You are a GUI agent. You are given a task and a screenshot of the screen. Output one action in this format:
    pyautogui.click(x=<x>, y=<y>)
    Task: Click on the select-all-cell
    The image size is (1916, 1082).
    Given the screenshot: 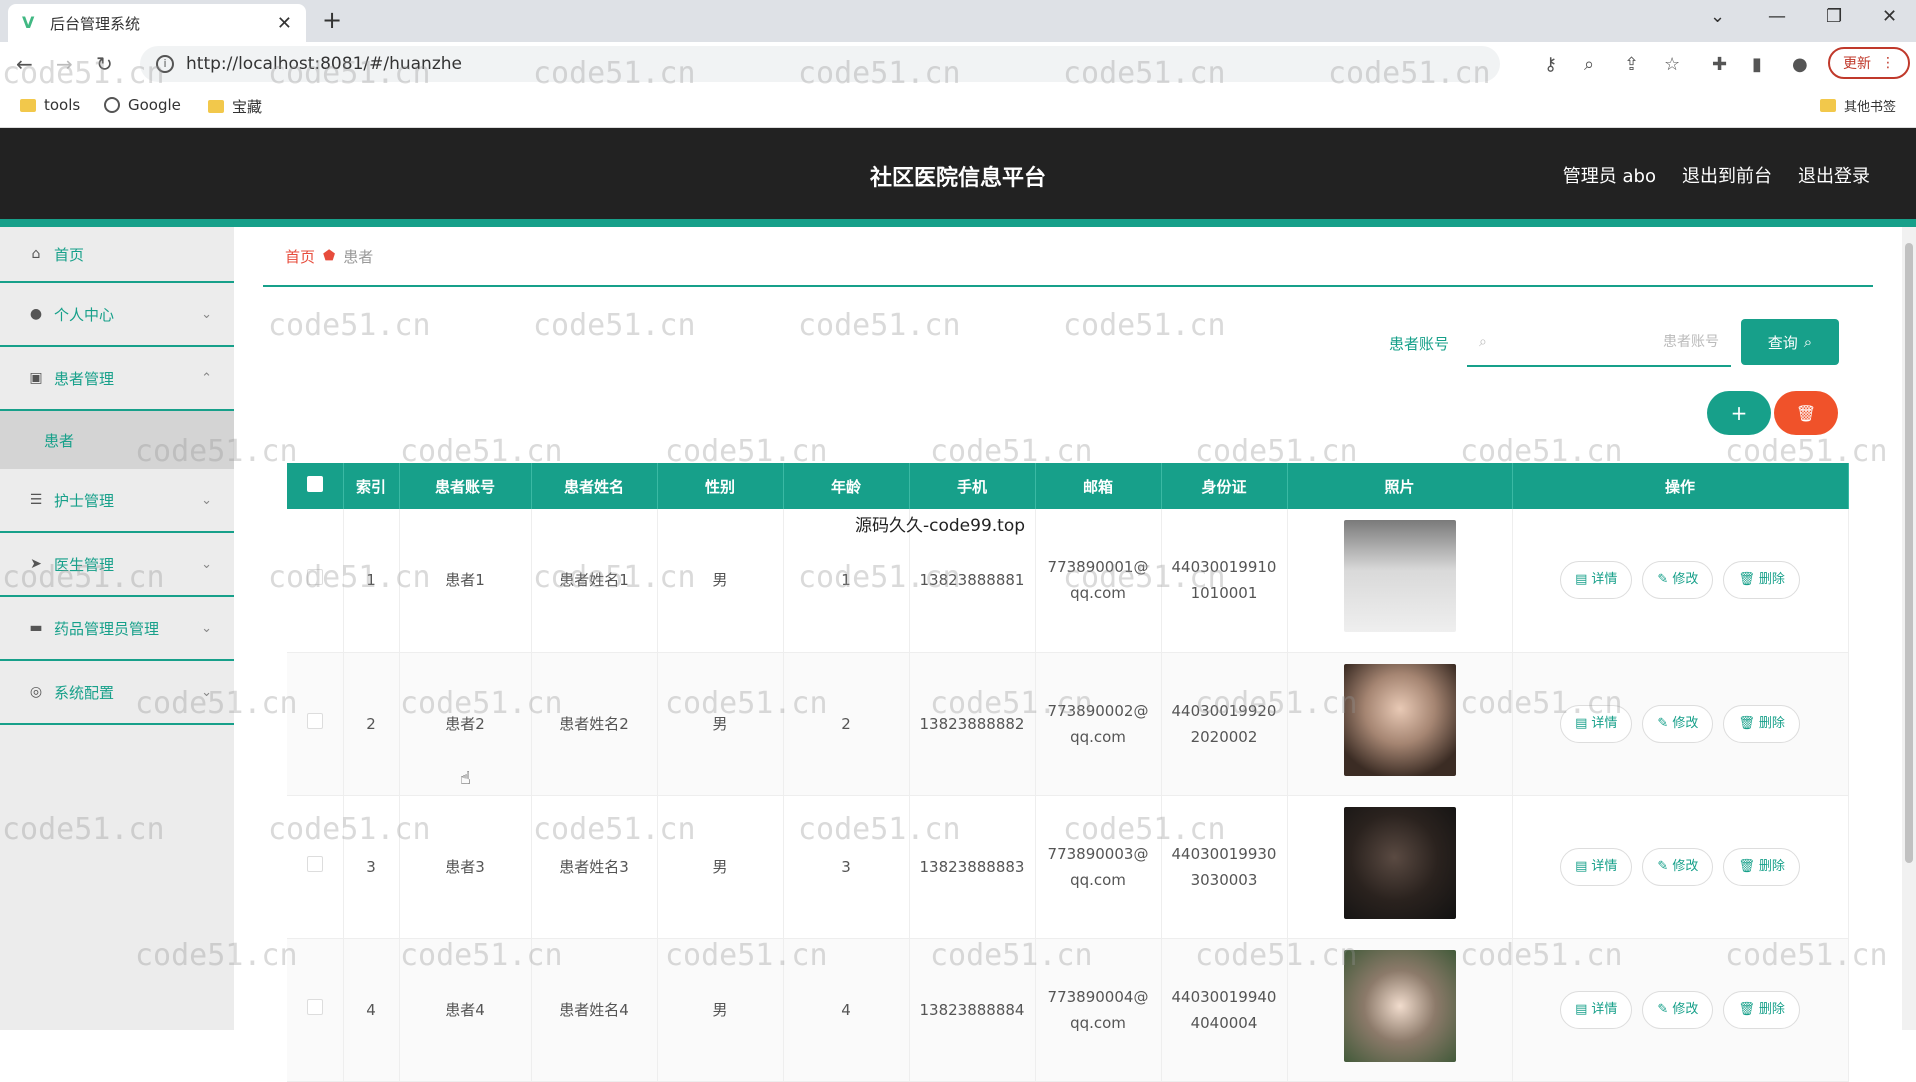 What is the action you would take?
    pyautogui.click(x=315, y=486)
    